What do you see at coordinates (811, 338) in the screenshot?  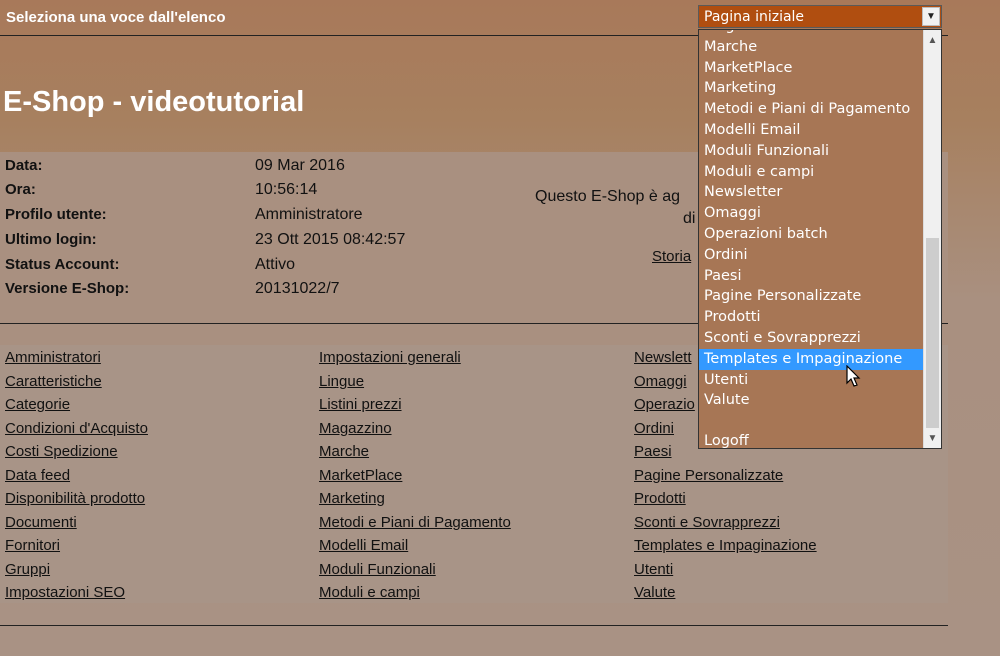 I see `dropdown-option: Sconti e Sovrapprezzi` at bounding box center [811, 338].